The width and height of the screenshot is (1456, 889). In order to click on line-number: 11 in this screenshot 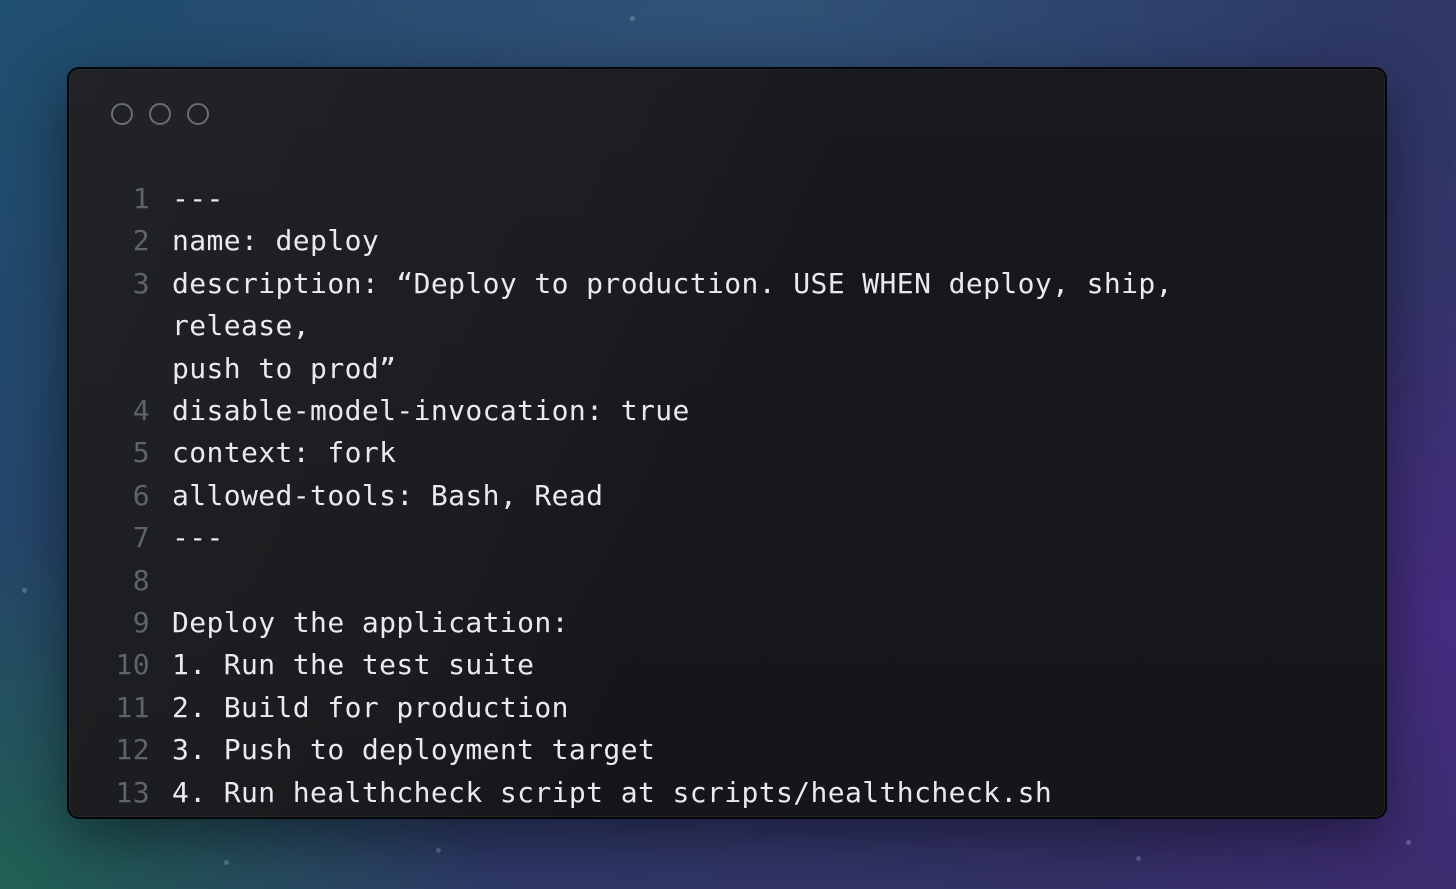, I will do `click(132, 707)`.